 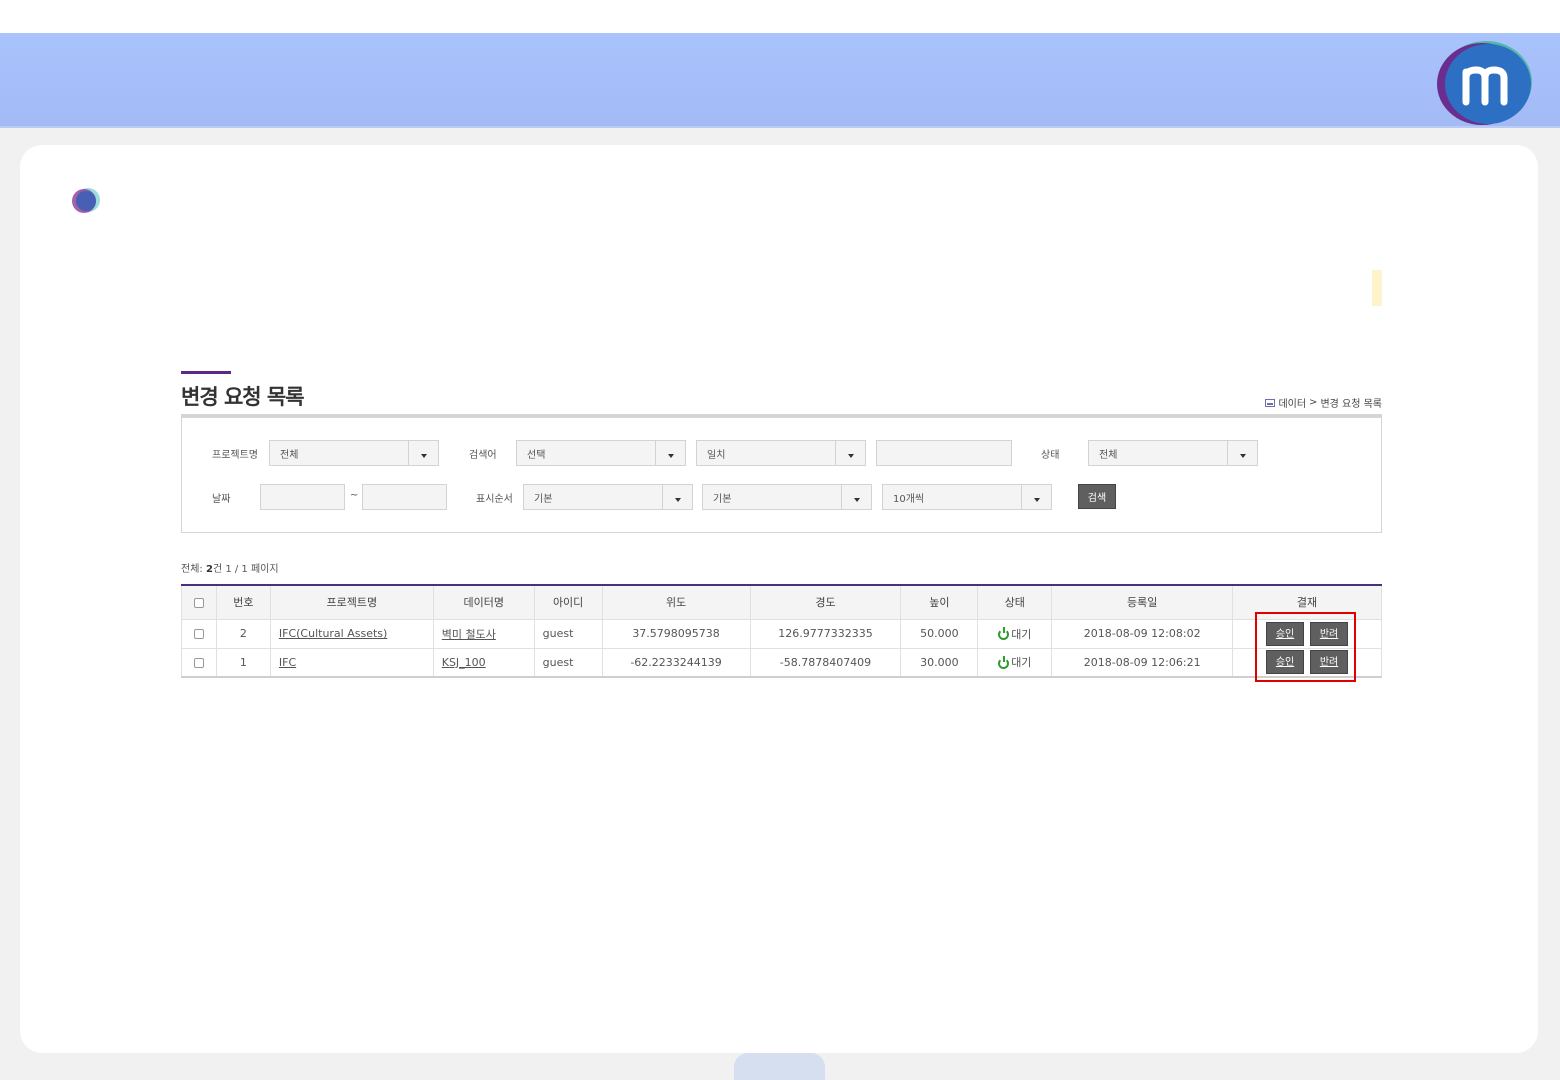 What do you see at coordinates (909, 499) in the screenshot?
I see `page-size-value: 10개씩` at bounding box center [909, 499].